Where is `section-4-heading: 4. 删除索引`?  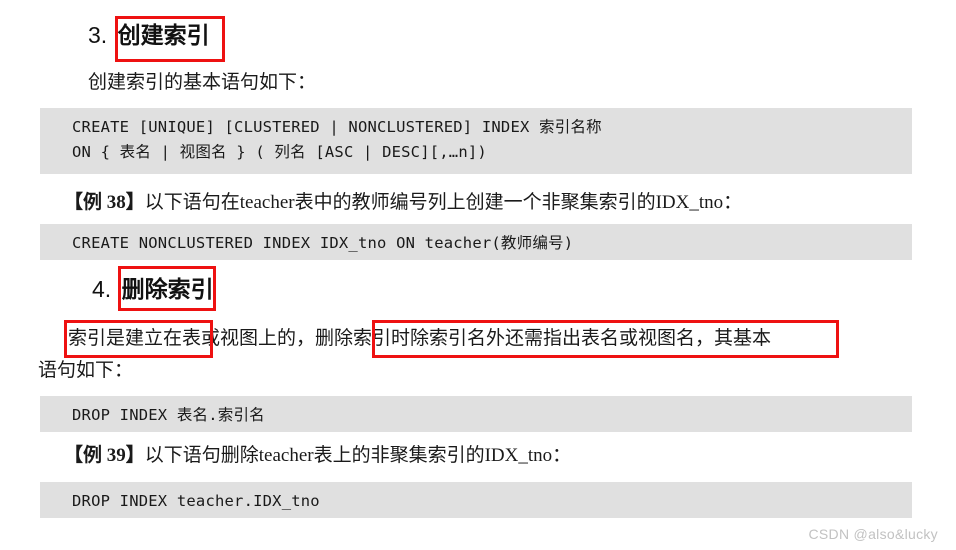
section-4-heading: 4. 删除索引 is located at coordinates (155, 290).